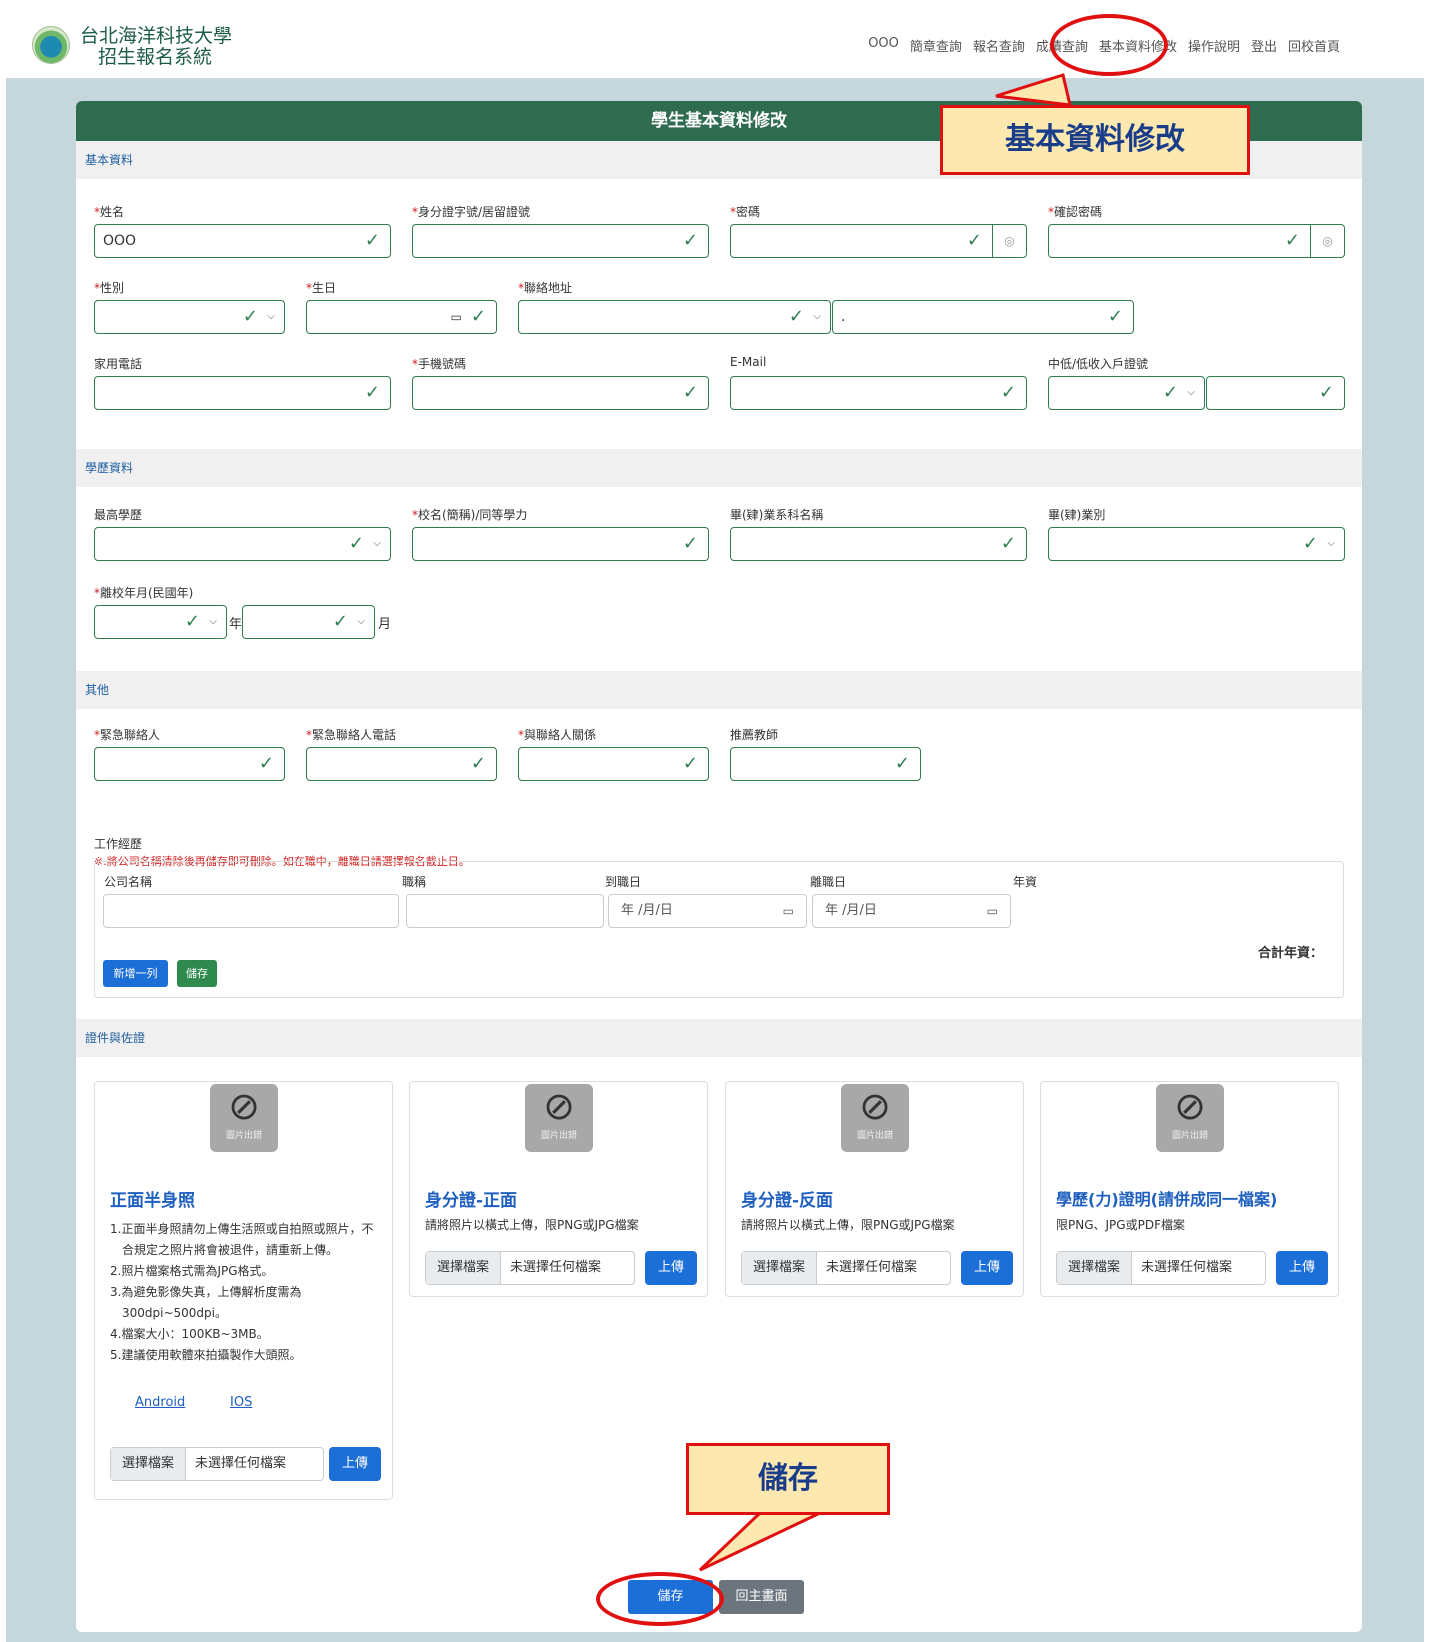 Image resolution: width=1430 pixels, height=1642 pixels. I want to click on callout-basic-info-edit: 基本資料修改, so click(1095, 140).